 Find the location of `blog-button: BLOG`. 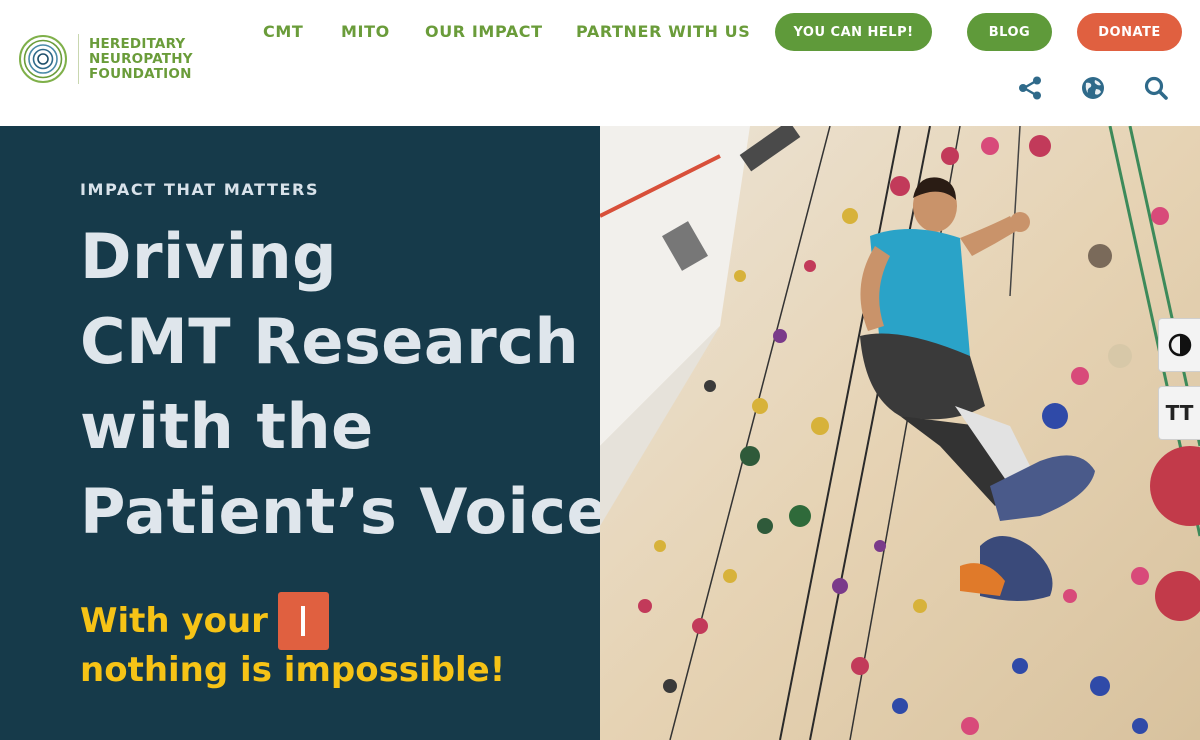

blog-button: BLOG is located at coordinates (1009, 32).